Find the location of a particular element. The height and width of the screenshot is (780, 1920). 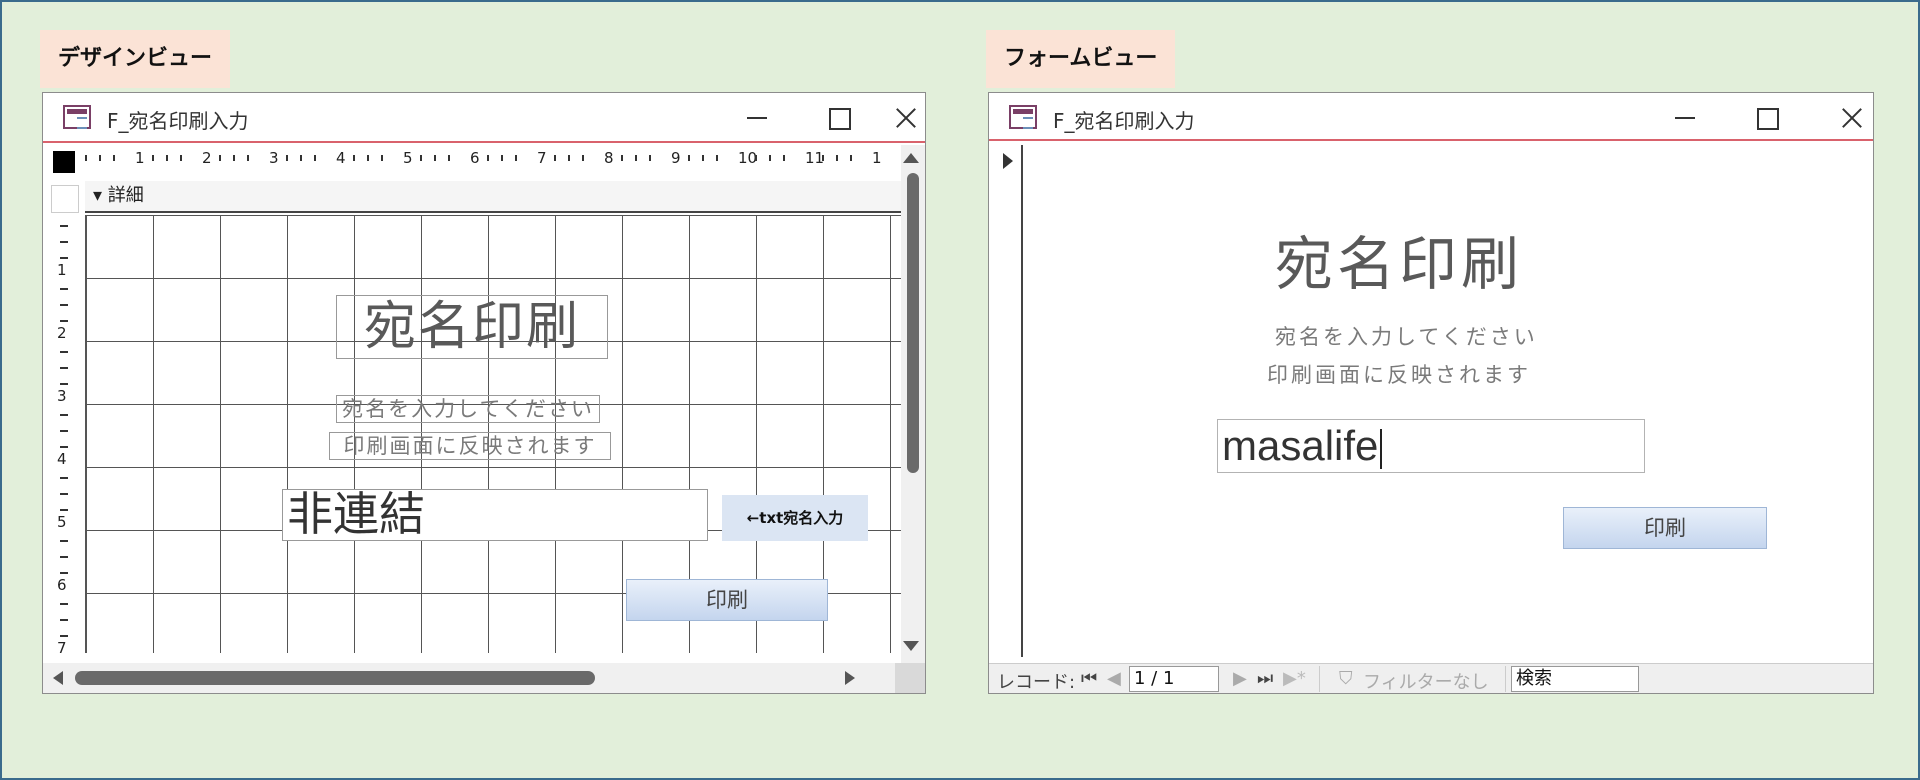

form-selector is located at coordinates (64, 162).